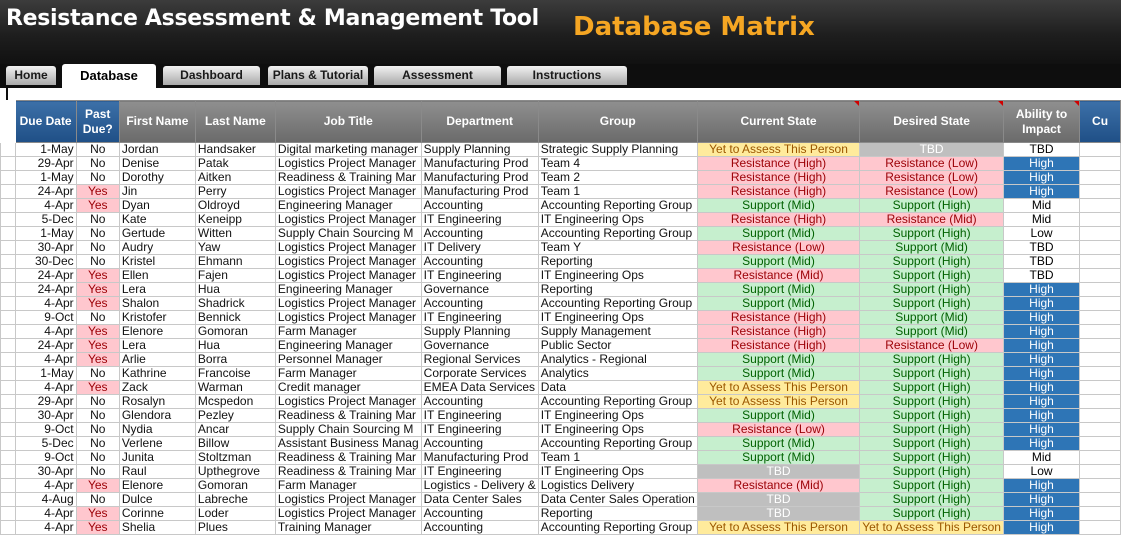 This screenshot has height=539, width=1121. I want to click on cell-group: Team Y, so click(617, 247).